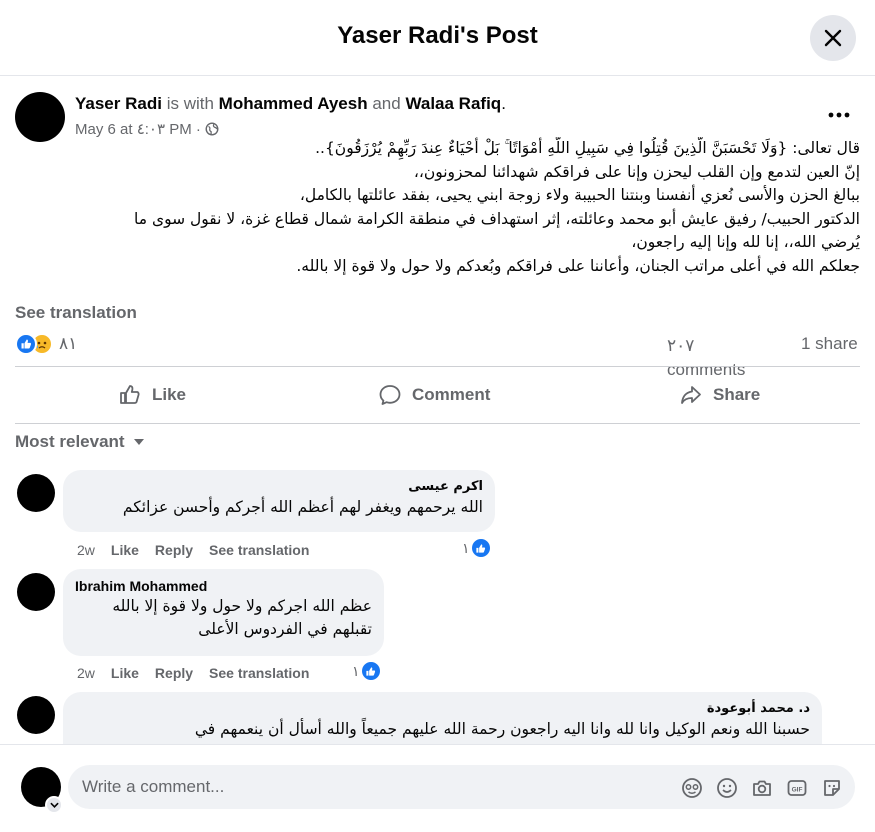  I want to click on gif-button: GIF, so click(797, 788).